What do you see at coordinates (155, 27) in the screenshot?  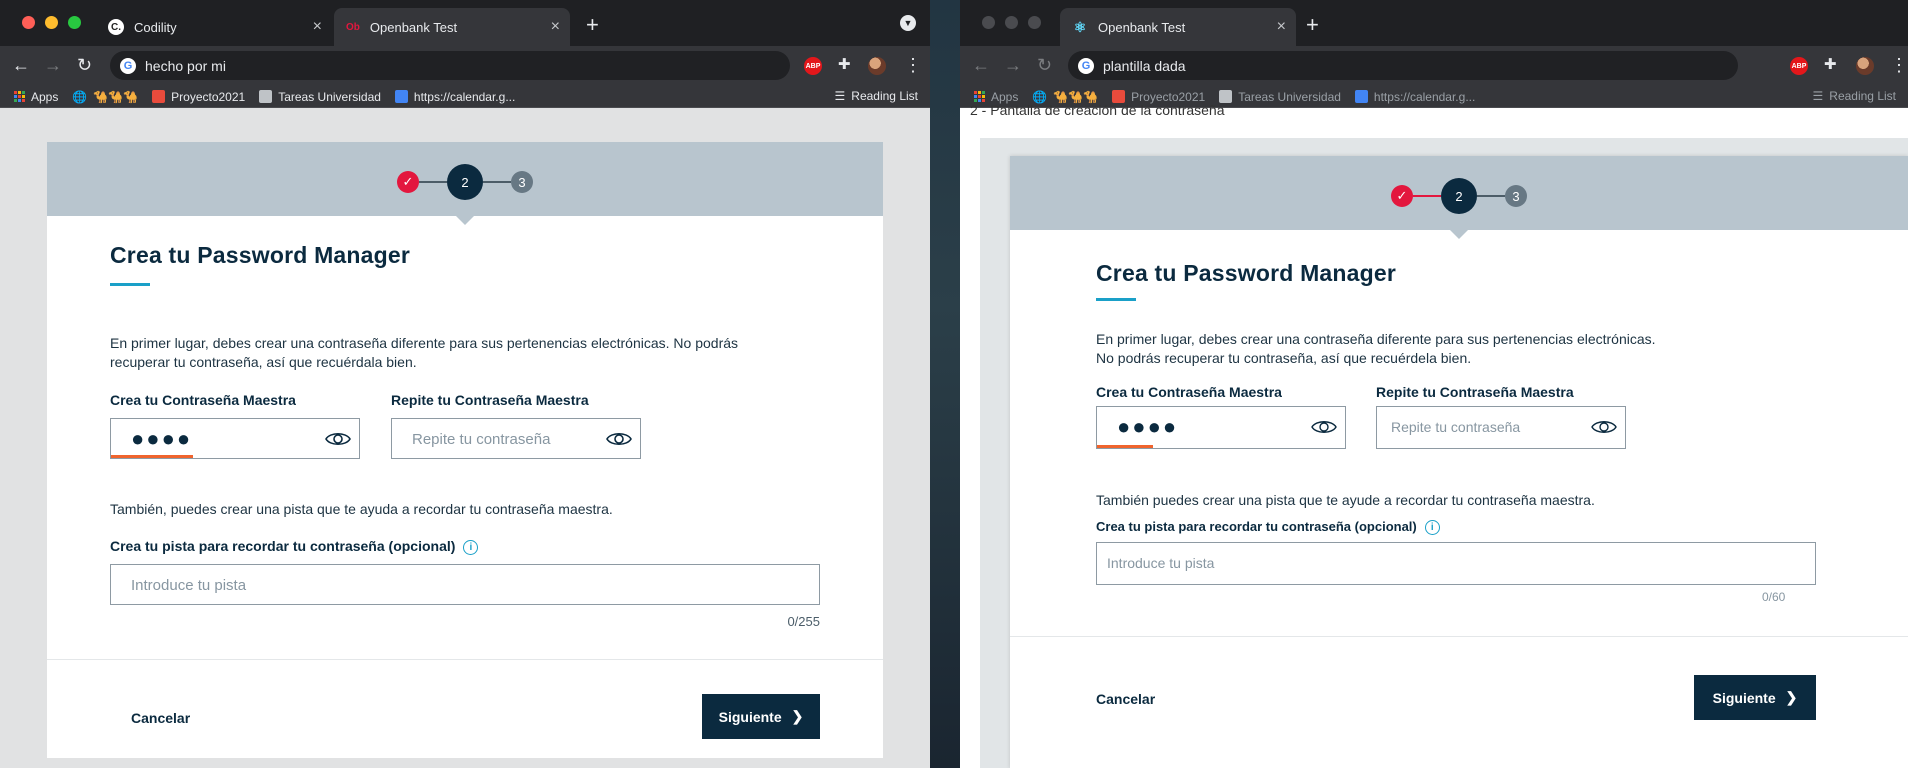 I see `tab-title: Codility` at bounding box center [155, 27].